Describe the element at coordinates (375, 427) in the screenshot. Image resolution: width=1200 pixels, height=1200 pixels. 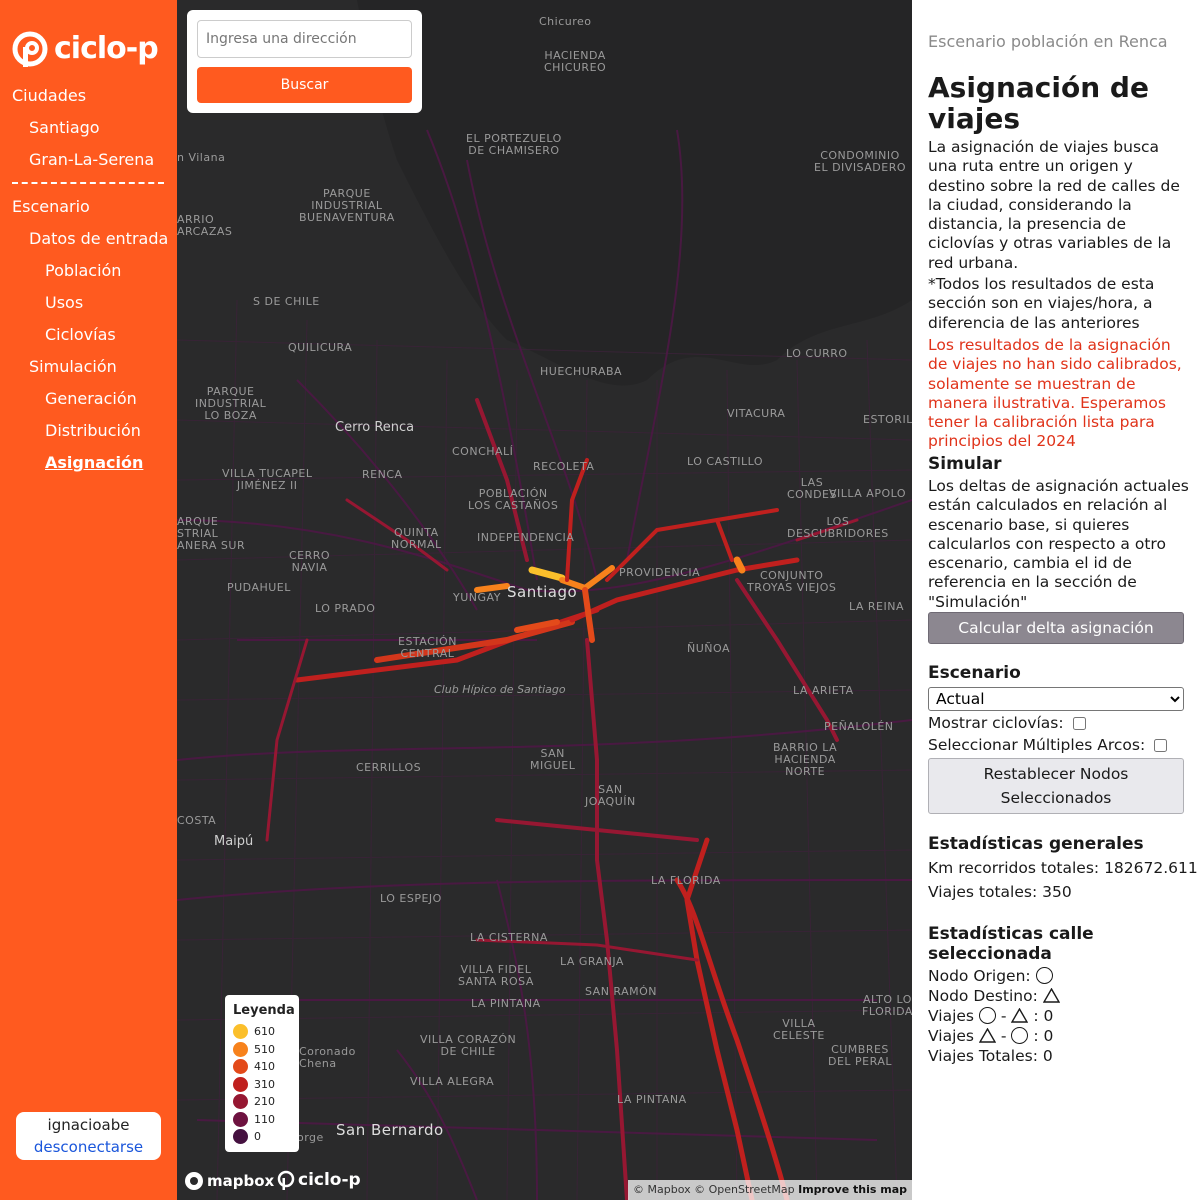
I see `map-label-cerro-renca: Cerro Renca` at that location.